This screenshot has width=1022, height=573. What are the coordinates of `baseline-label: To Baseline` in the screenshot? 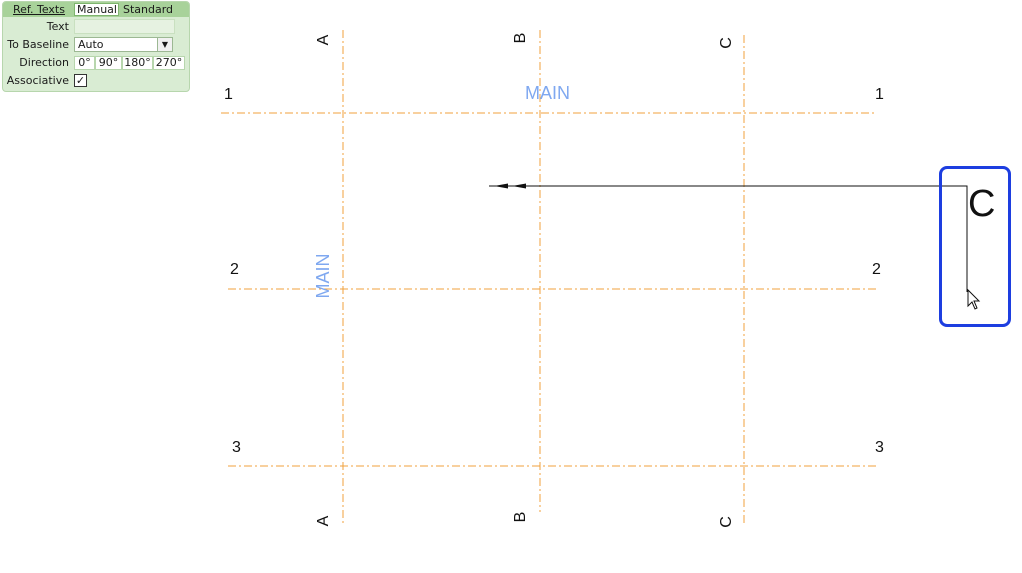 It's located at (38, 44).